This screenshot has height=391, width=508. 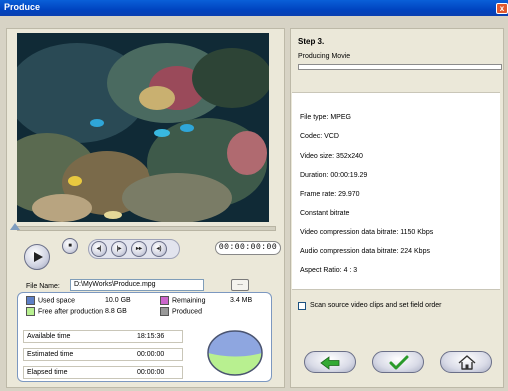 What do you see at coordinates (103, 372) in the screenshot?
I see `elapsed-time-row: Elapsed time 00:00:00` at bounding box center [103, 372].